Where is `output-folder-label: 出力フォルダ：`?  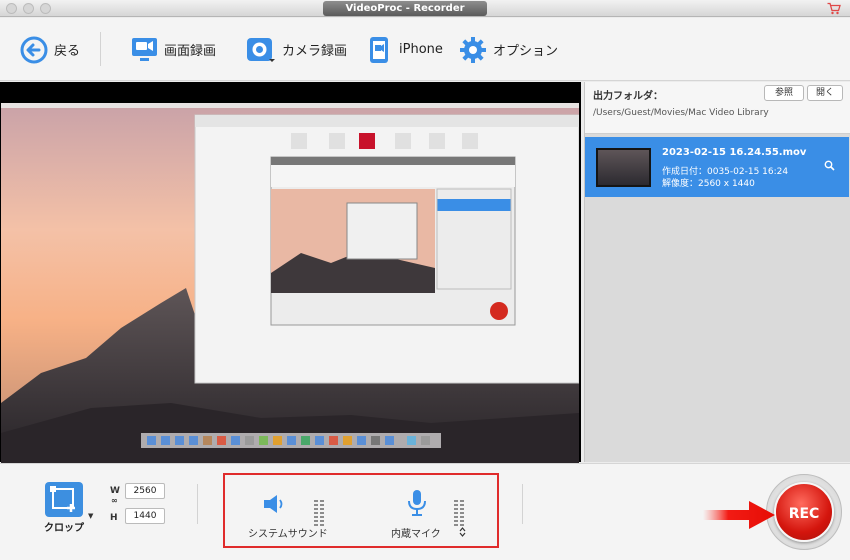
output-folder-label: 出力フォルダ： is located at coordinates (628, 96).